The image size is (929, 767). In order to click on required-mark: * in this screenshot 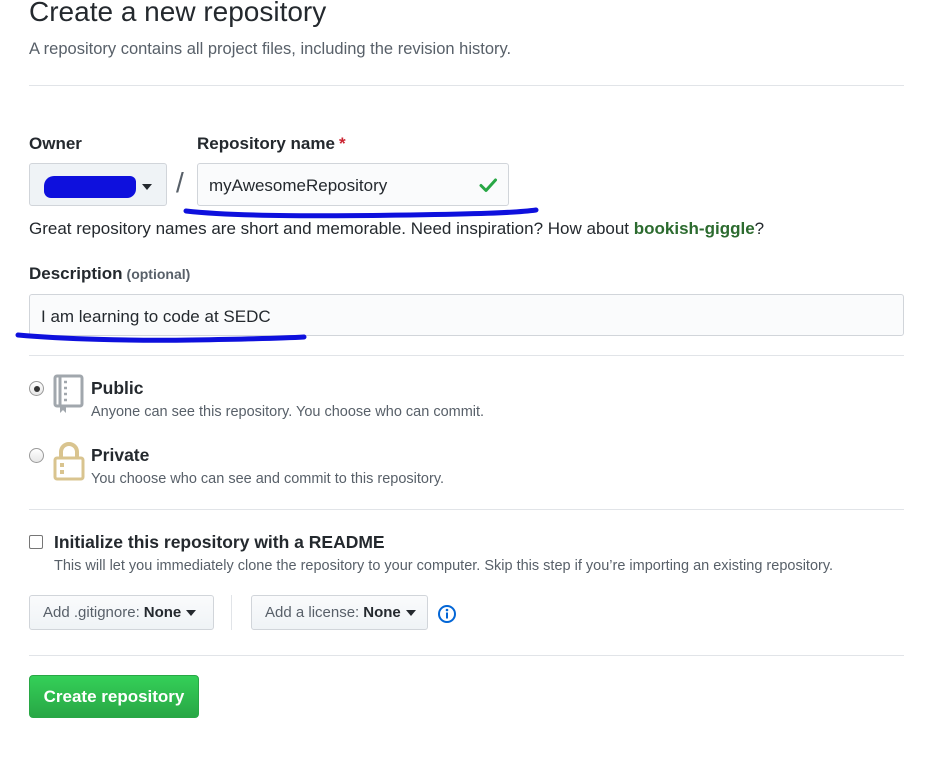, I will do `click(342, 143)`.